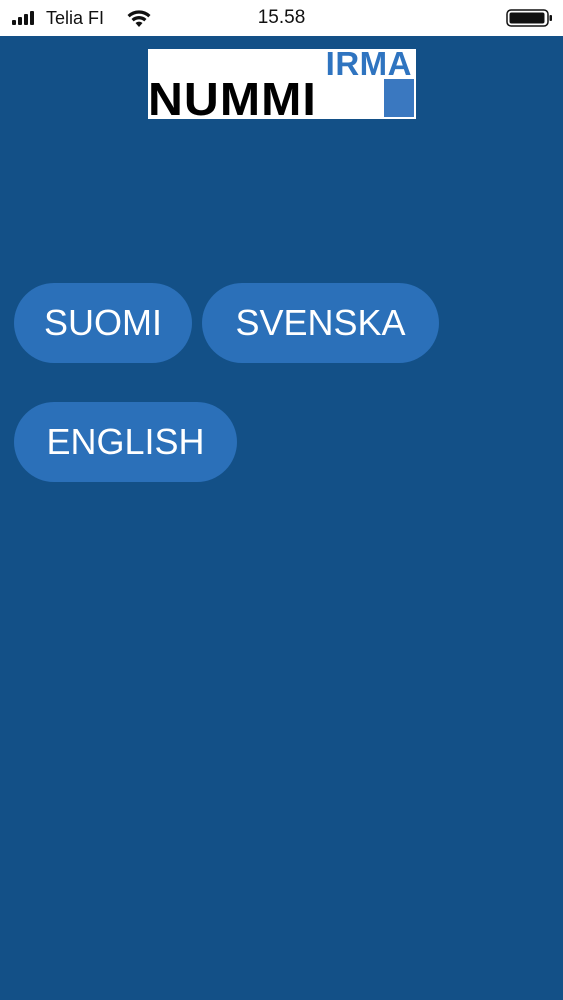  I want to click on logo-square-mark, so click(399, 98).